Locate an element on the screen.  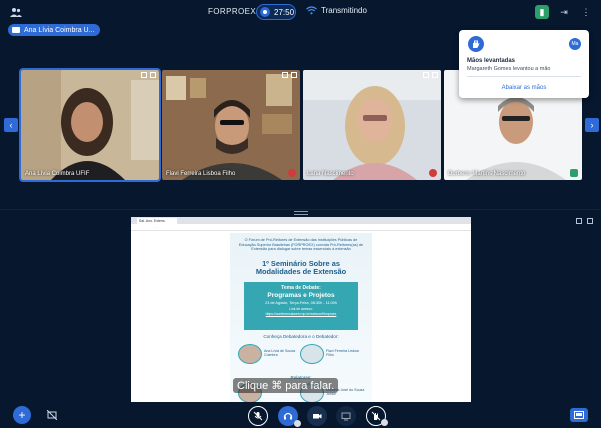
connection-status-icon: ▮ is located at coordinates (542, 12).